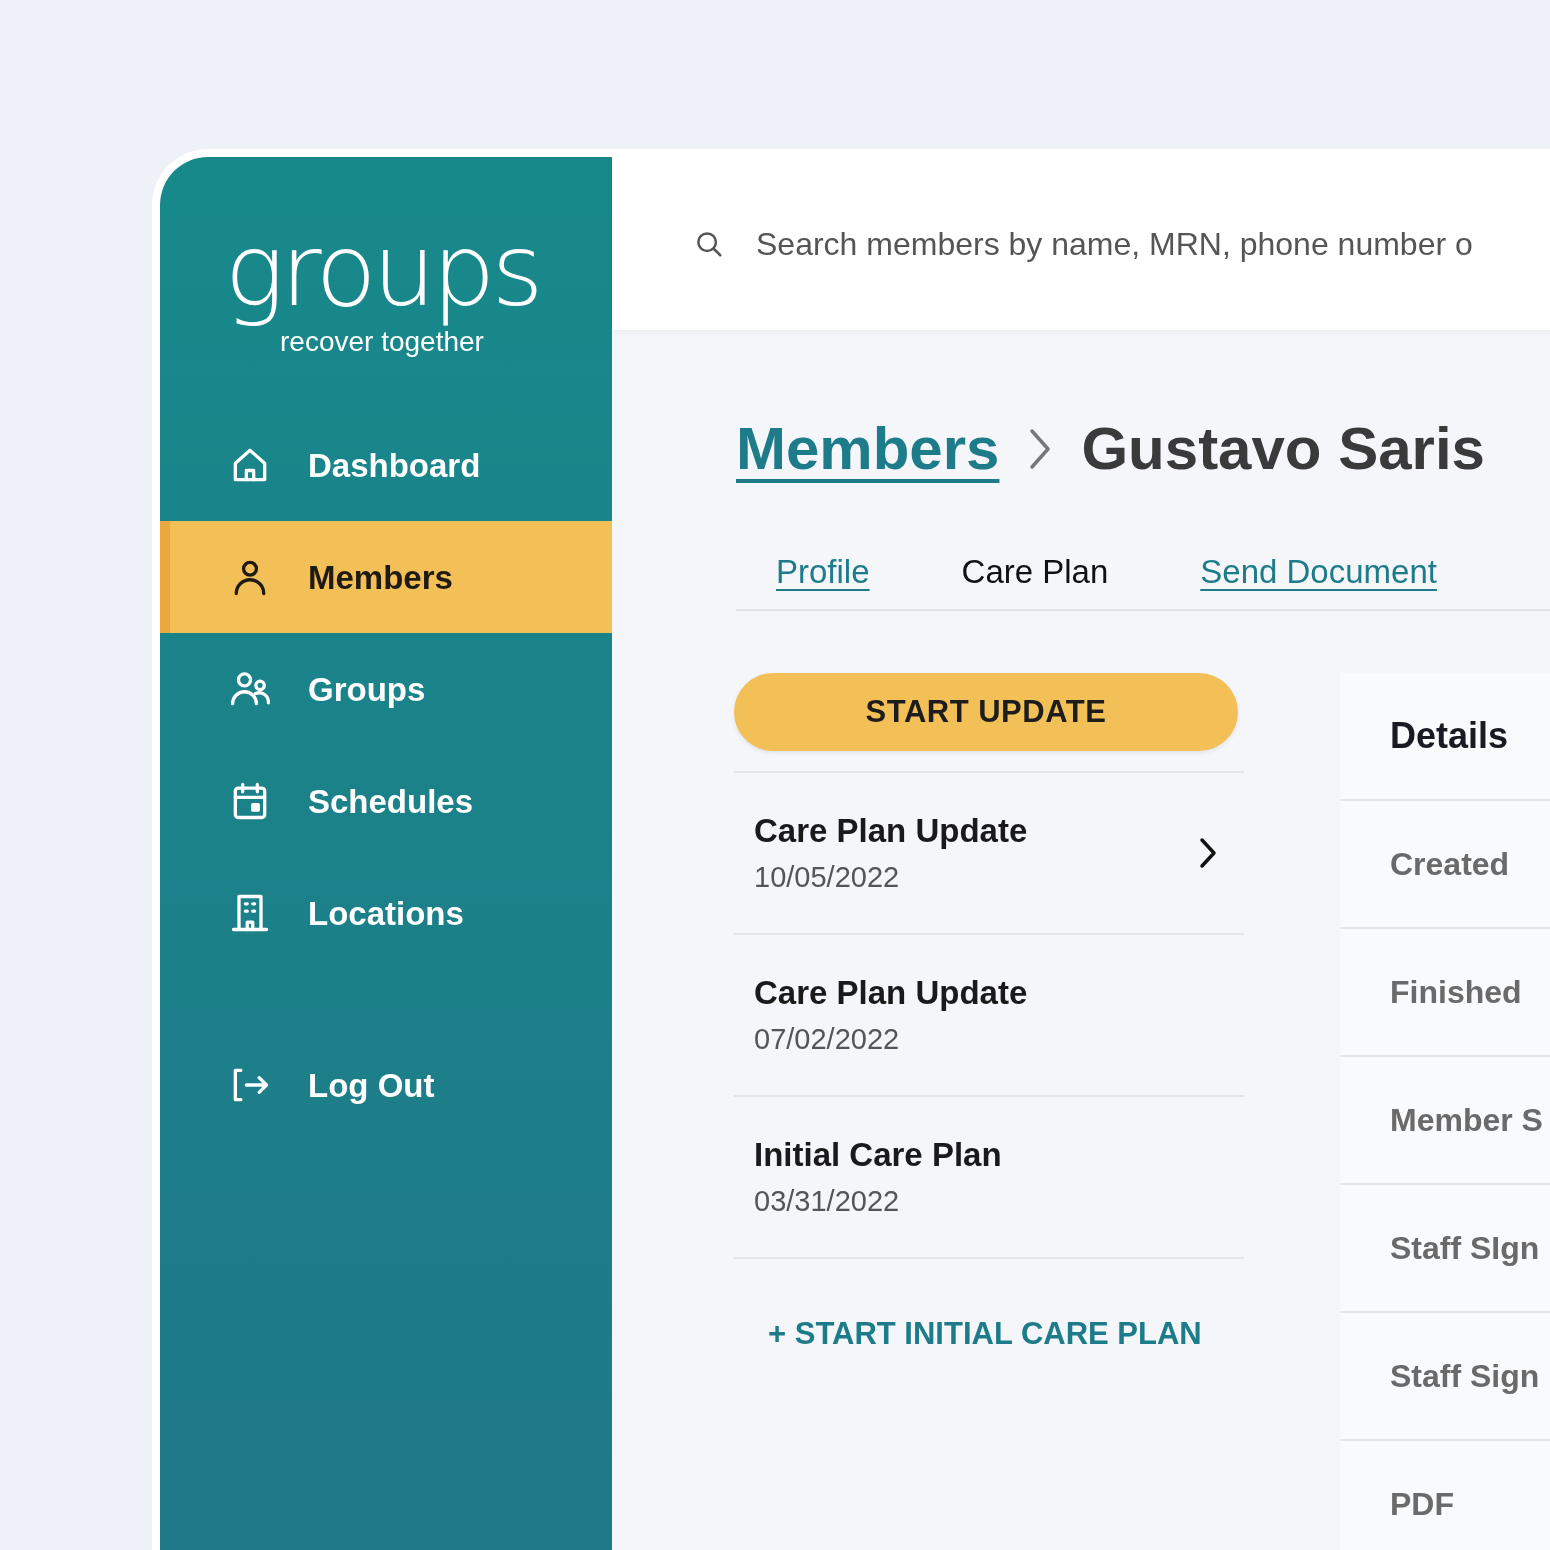  I want to click on tab: Care Plan, so click(1035, 571).